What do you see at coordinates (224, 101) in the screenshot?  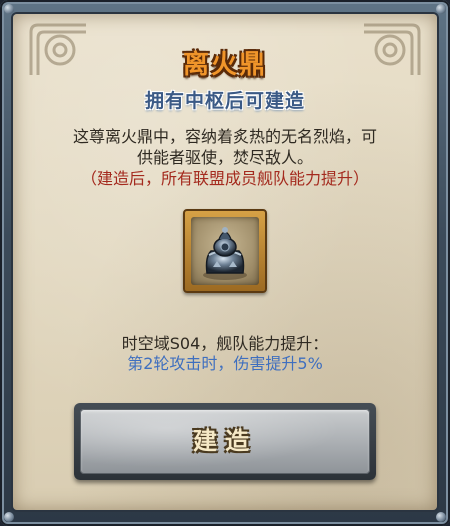 I see `build-requirement: 拥有中枢后可建造` at bounding box center [224, 101].